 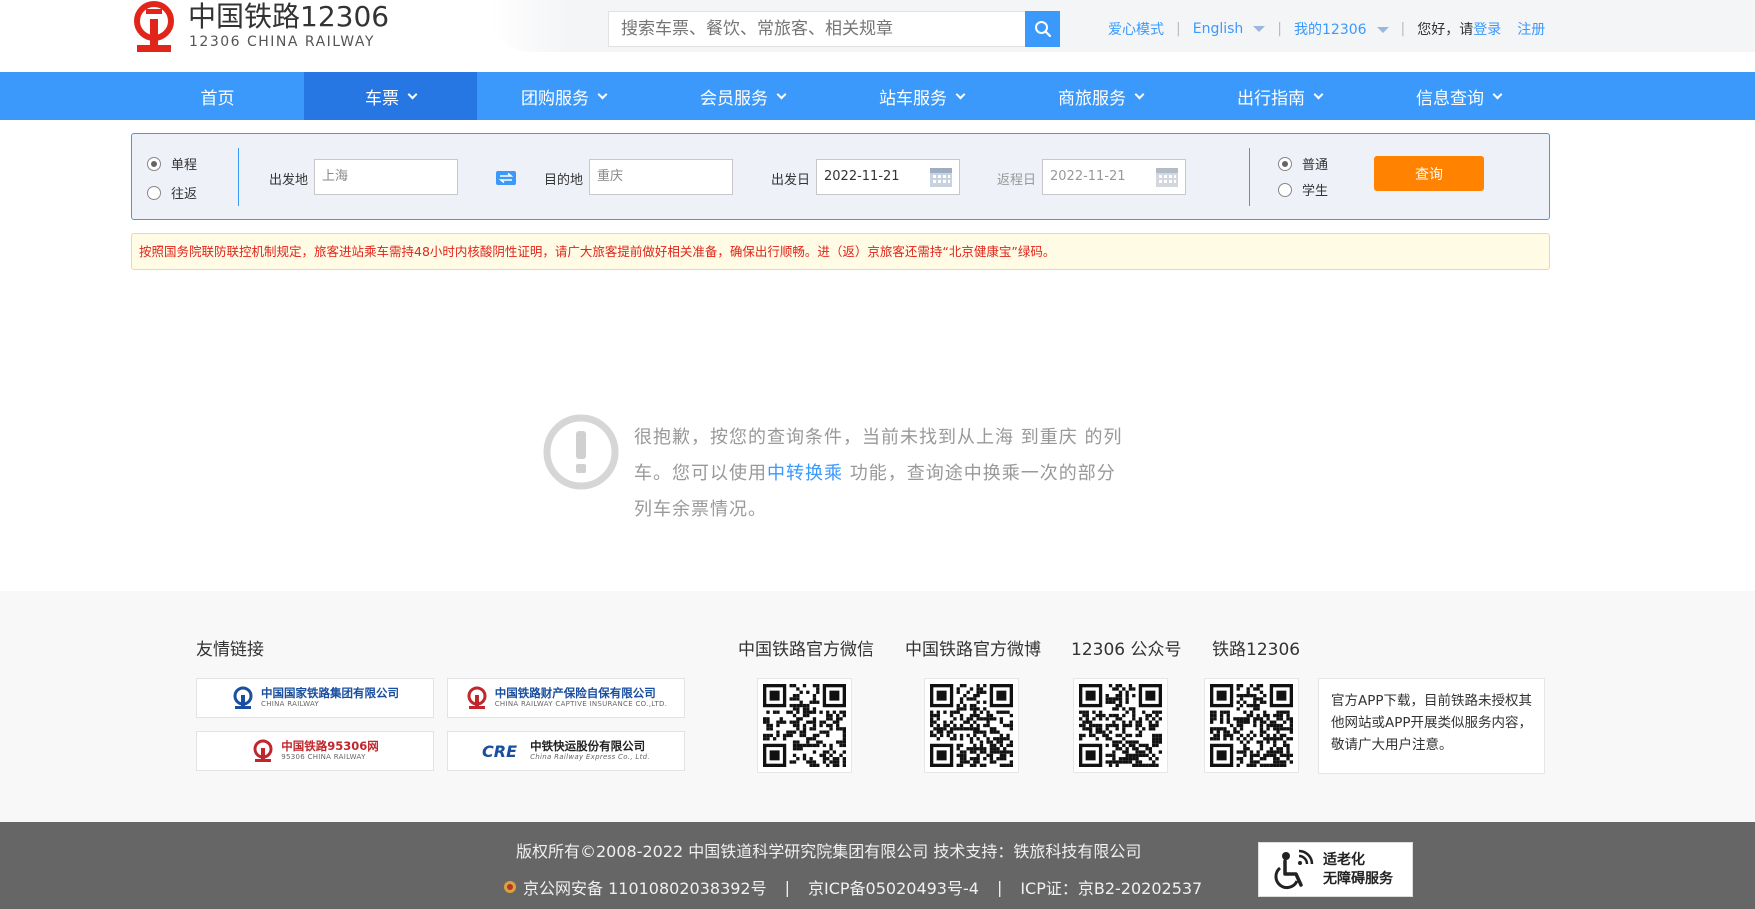 What do you see at coordinates (973, 650) in the screenshot?
I see `weibo-qr-title: 中国铁路官方微博` at bounding box center [973, 650].